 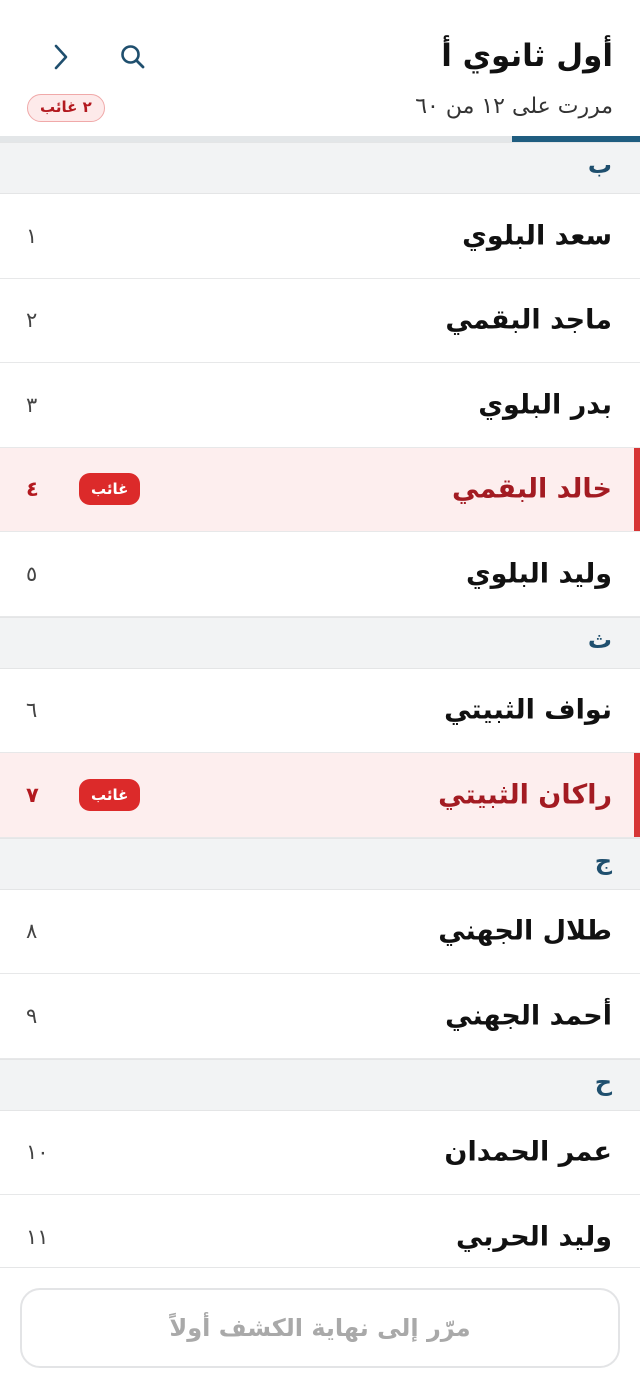 I want to click on student-row: سعد البلوي ١, so click(x=320, y=236).